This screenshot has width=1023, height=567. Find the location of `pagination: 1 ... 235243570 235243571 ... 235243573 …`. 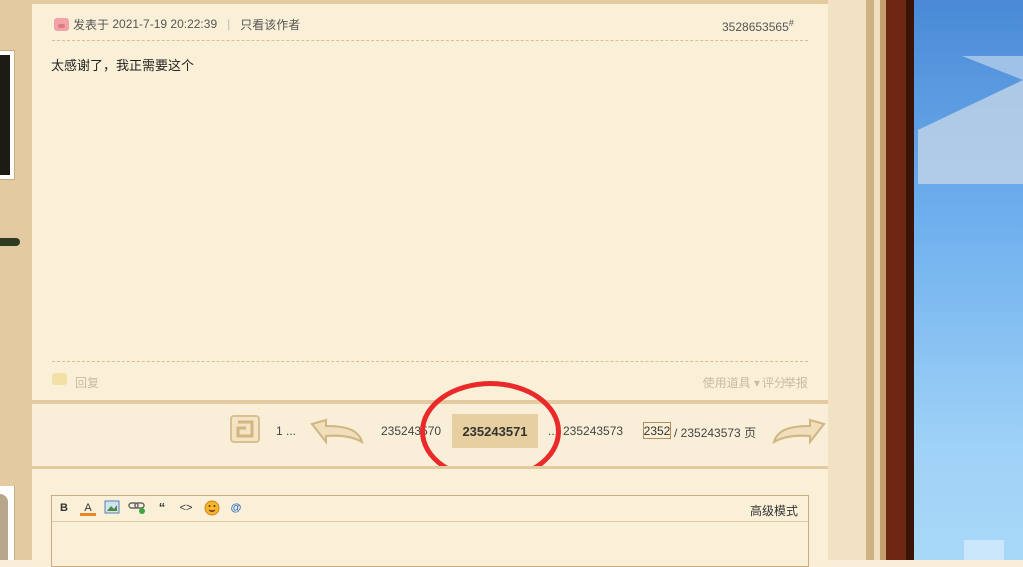

pagination: 1 ... 235243570 235243571 ... 235243573 … is located at coordinates (414, 435).